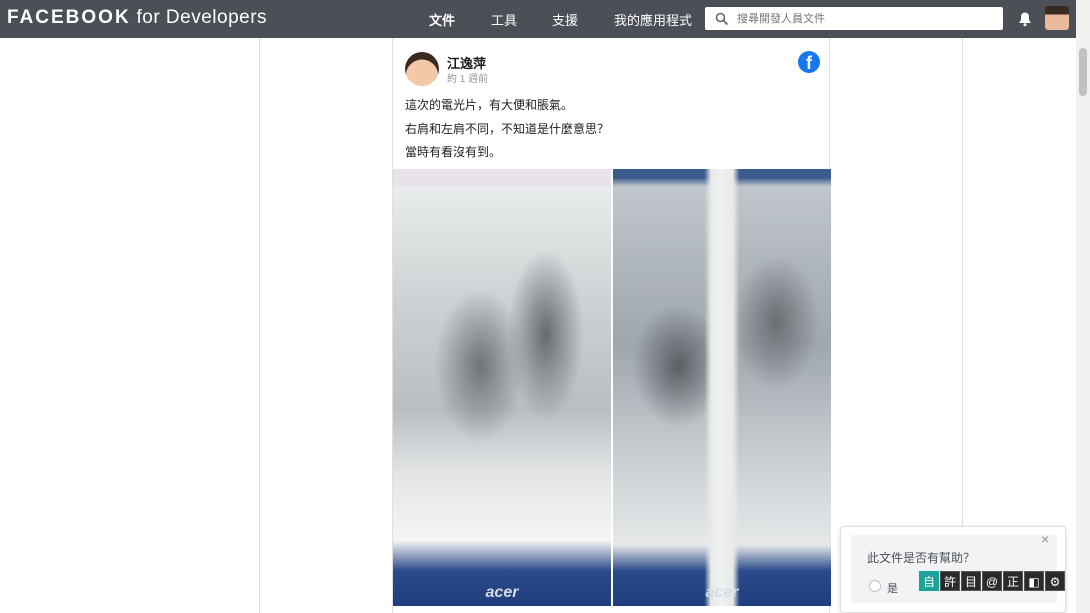 The width and height of the screenshot is (1090, 613). Describe the element at coordinates (1034, 581) in the screenshot. I see `toolbar-button: ◧` at that location.